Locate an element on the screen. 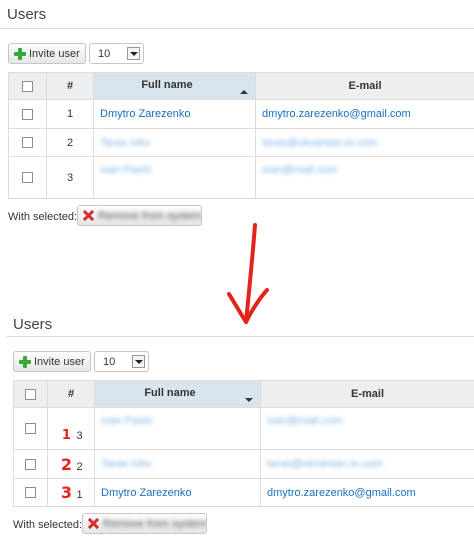 The height and width of the screenshot is (559, 474). order-annotation: 3 is located at coordinates (66, 492).